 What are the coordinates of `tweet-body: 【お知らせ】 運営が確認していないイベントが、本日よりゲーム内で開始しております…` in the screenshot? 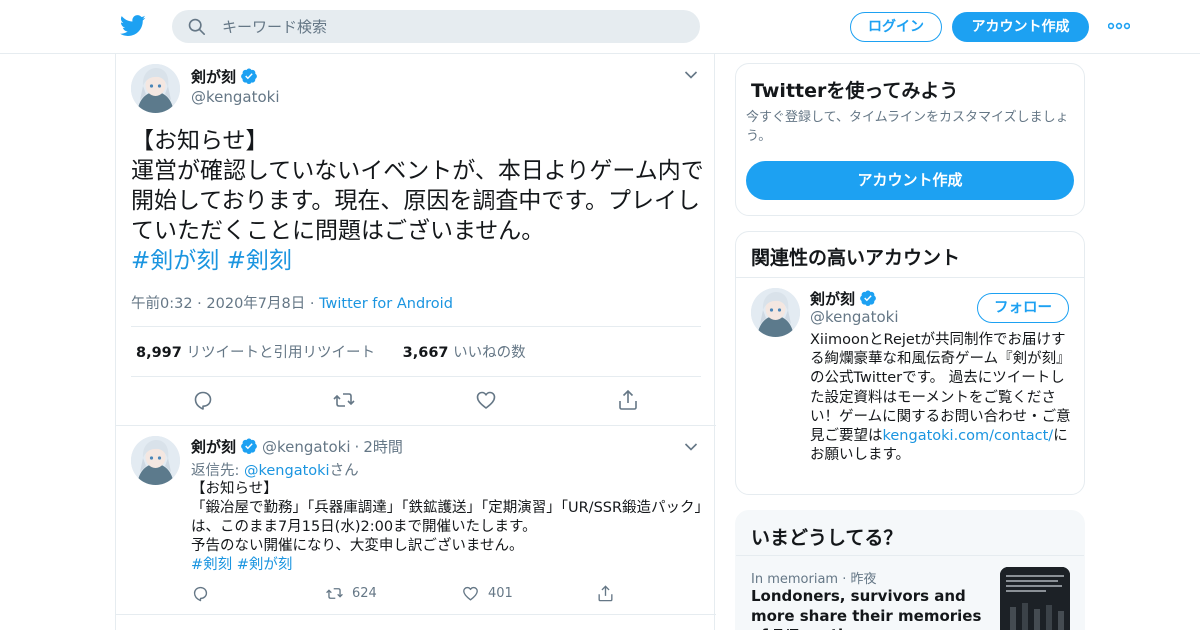 It's located at (417, 186).